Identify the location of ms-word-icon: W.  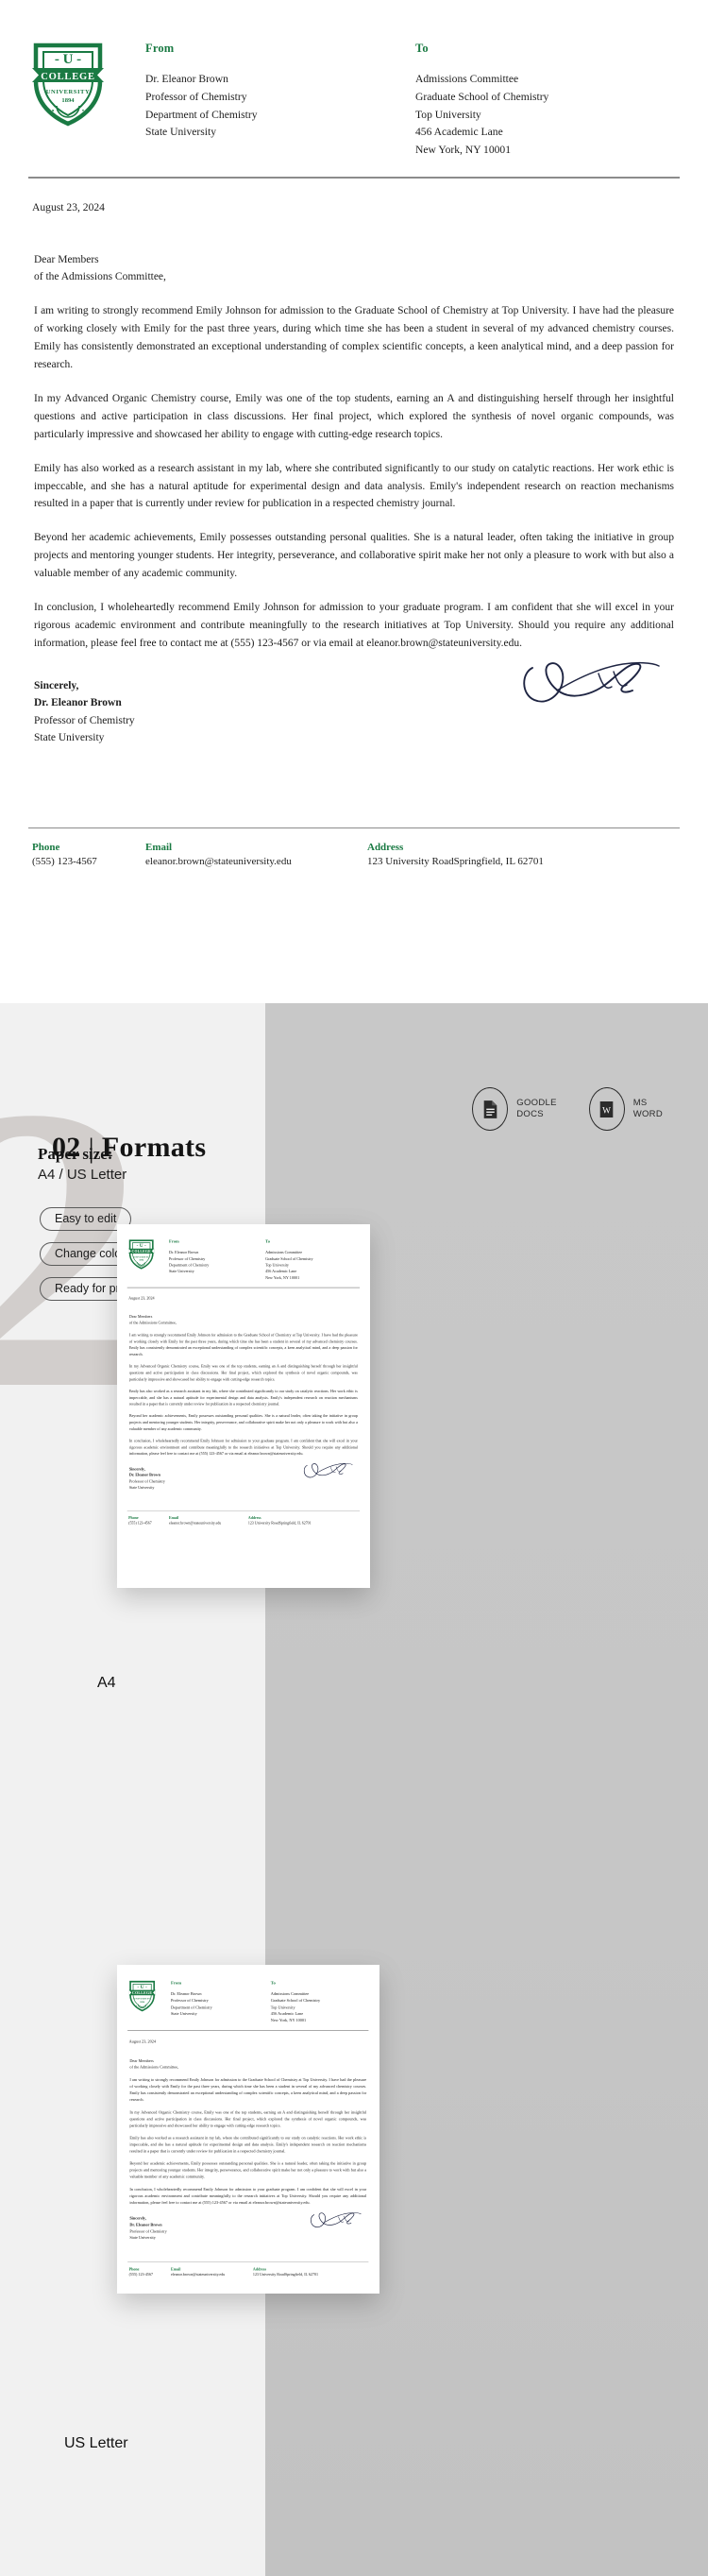
(606, 1109).